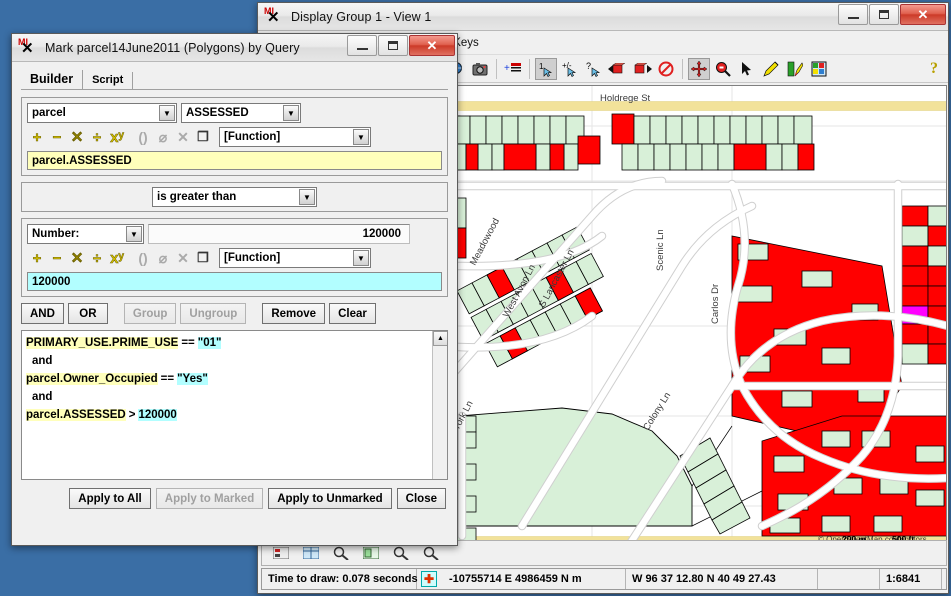  I want to click on table-icon, so click(311, 553).